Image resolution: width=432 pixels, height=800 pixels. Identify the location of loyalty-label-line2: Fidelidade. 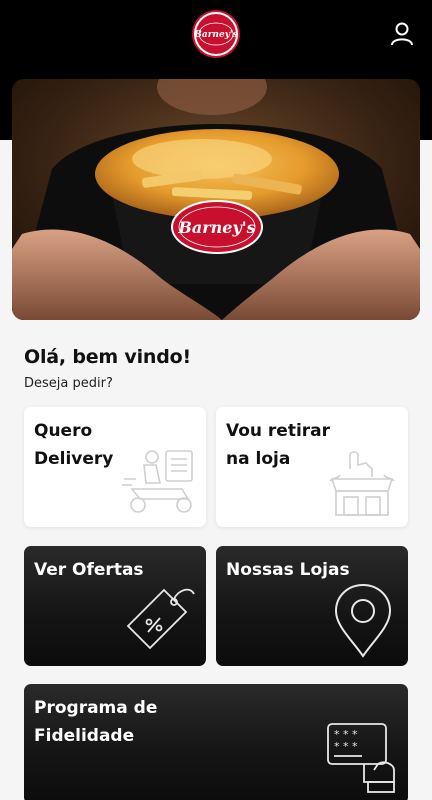
(84, 736).